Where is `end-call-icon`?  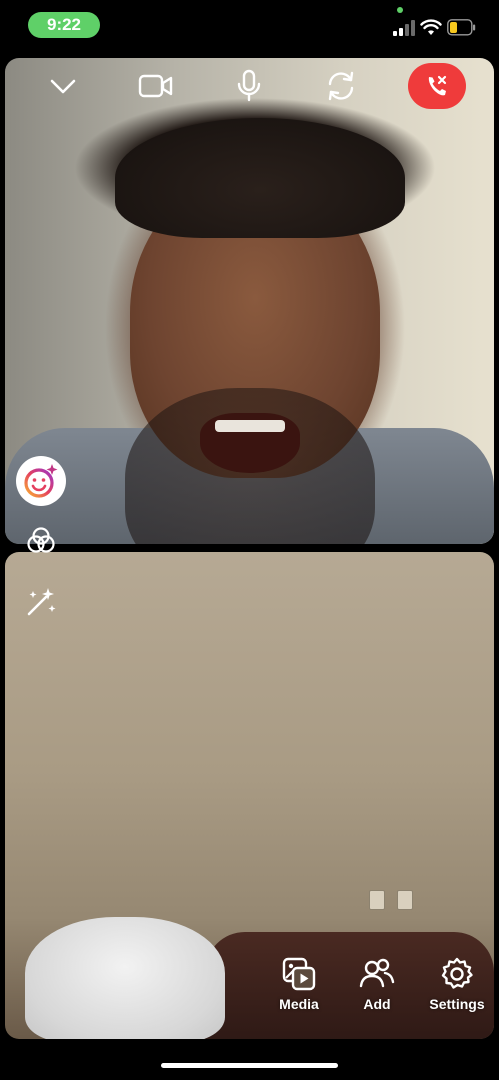 end-call-icon is located at coordinates (437, 85).